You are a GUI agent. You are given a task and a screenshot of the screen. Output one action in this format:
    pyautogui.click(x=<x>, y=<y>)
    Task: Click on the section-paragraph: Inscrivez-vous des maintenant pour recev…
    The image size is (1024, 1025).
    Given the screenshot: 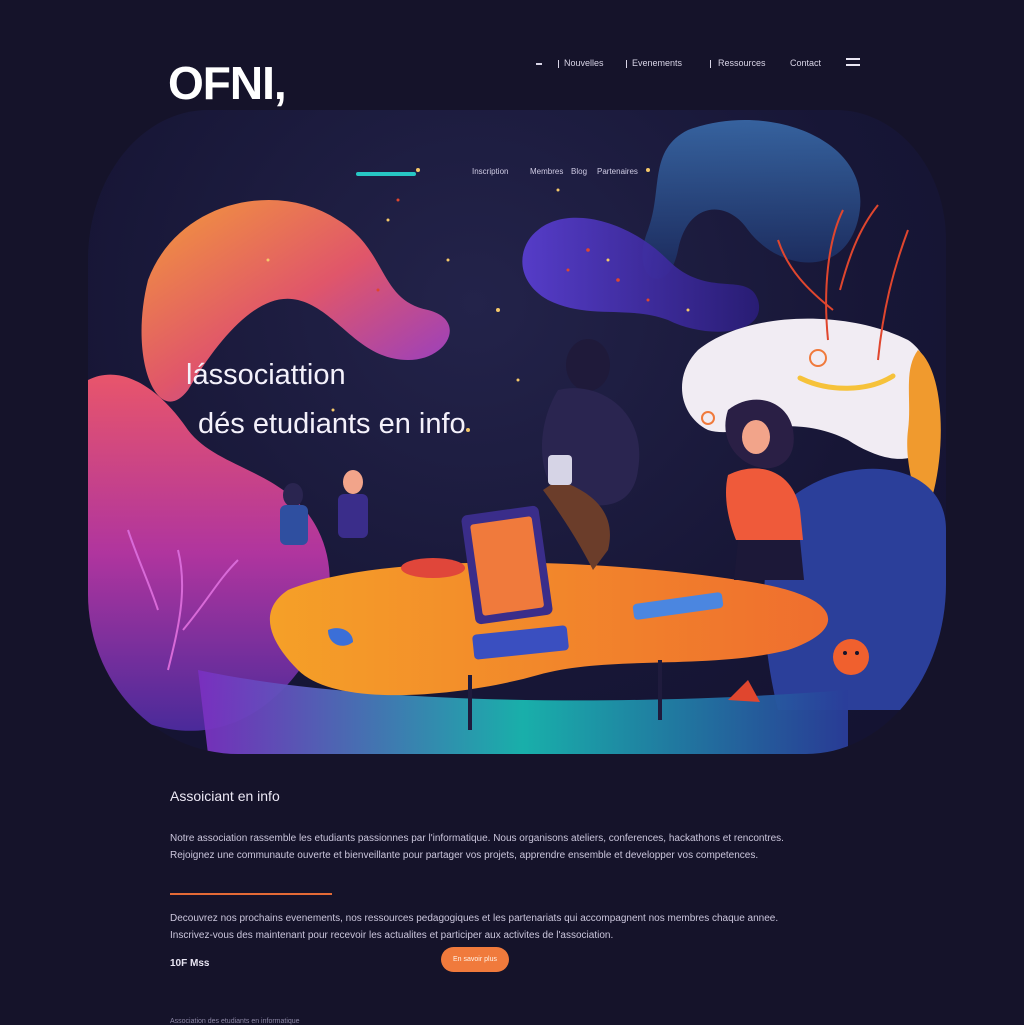 What is the action you would take?
    pyautogui.click(x=392, y=935)
    